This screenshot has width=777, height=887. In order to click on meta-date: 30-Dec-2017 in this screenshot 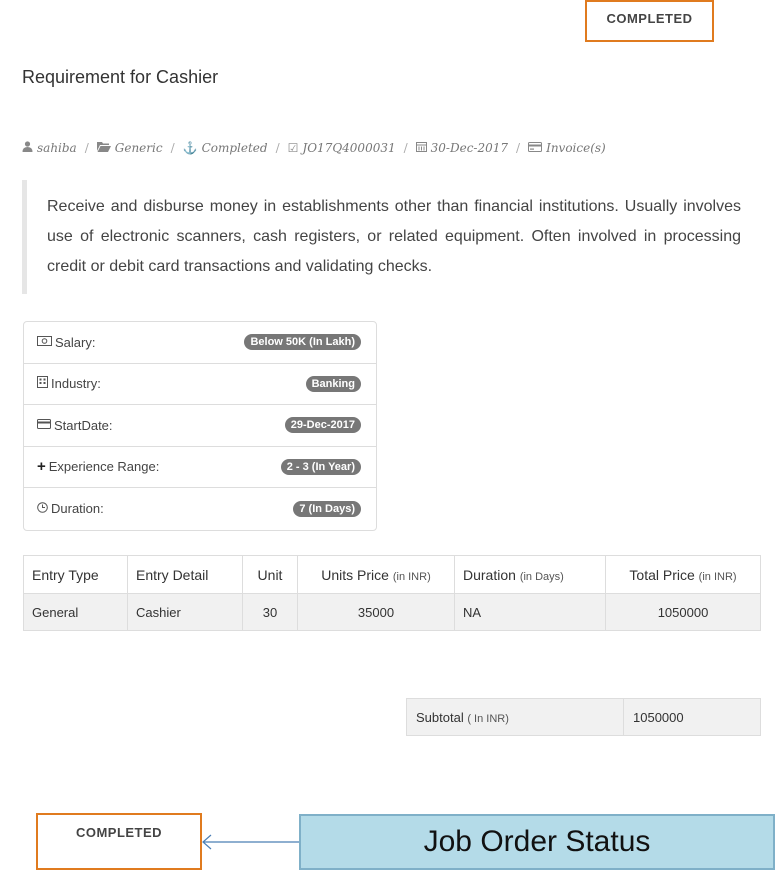, I will do `click(462, 148)`.